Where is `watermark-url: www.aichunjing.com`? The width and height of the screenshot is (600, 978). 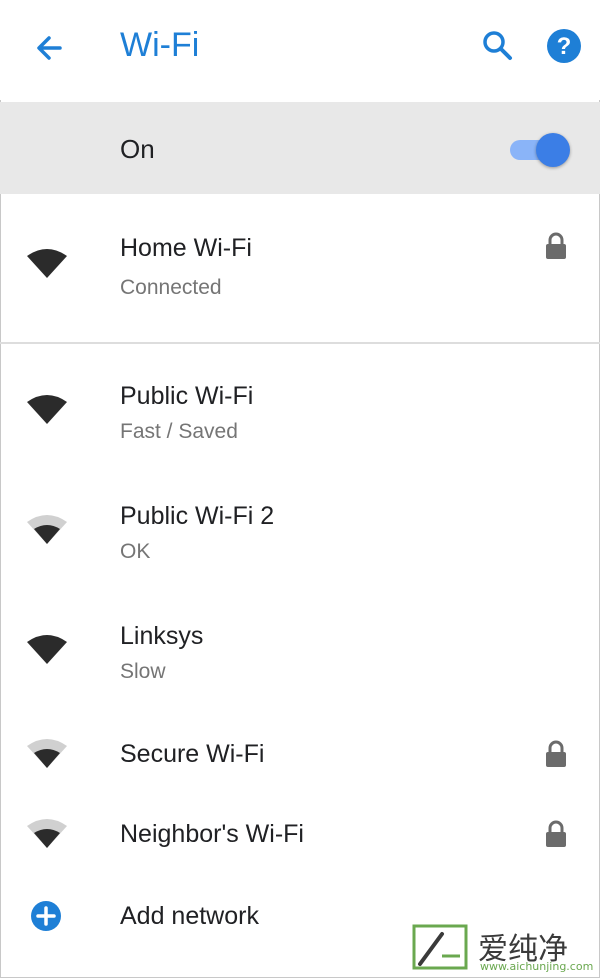 watermark-url: www.aichunjing.com is located at coordinates (537, 966).